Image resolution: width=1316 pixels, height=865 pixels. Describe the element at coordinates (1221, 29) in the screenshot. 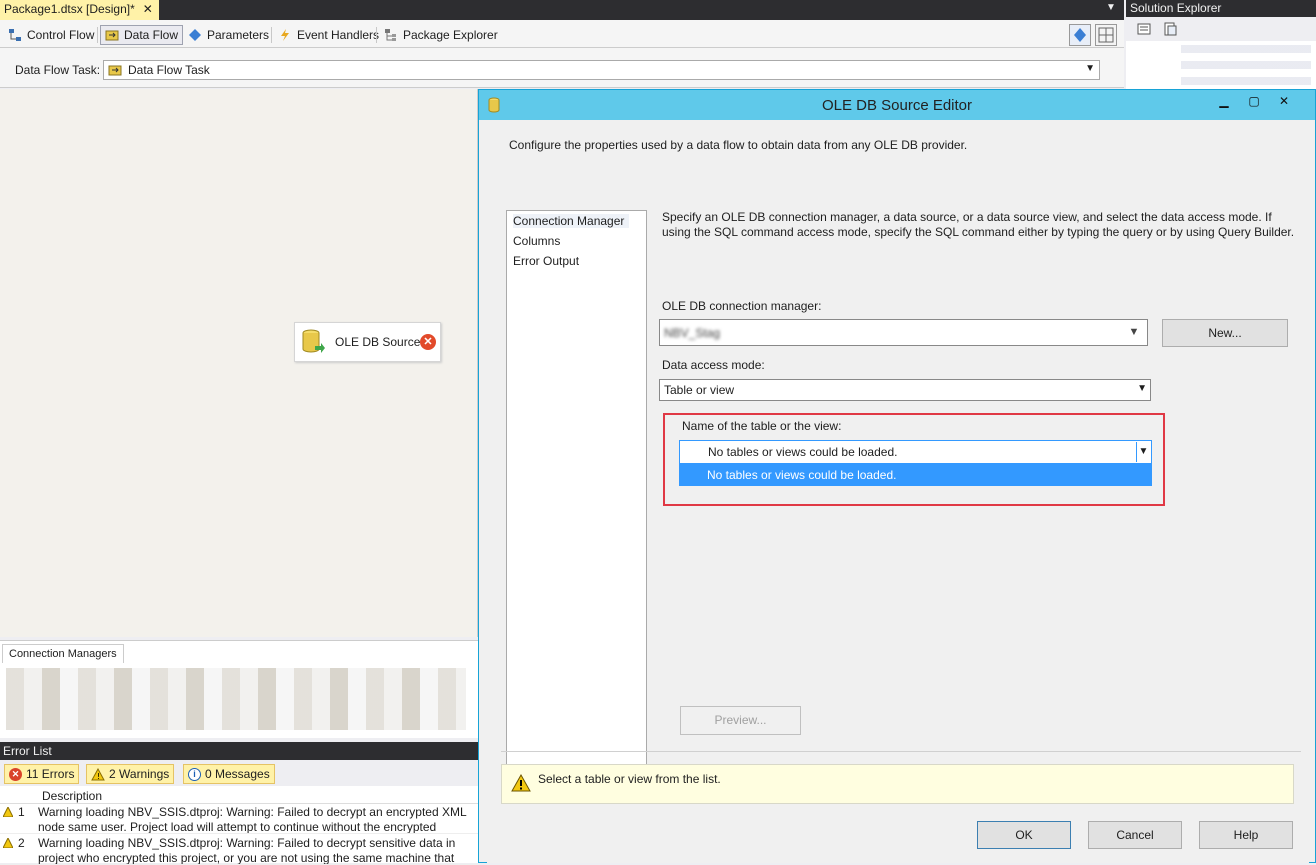

I see `solution-explorer-toolbar` at that location.